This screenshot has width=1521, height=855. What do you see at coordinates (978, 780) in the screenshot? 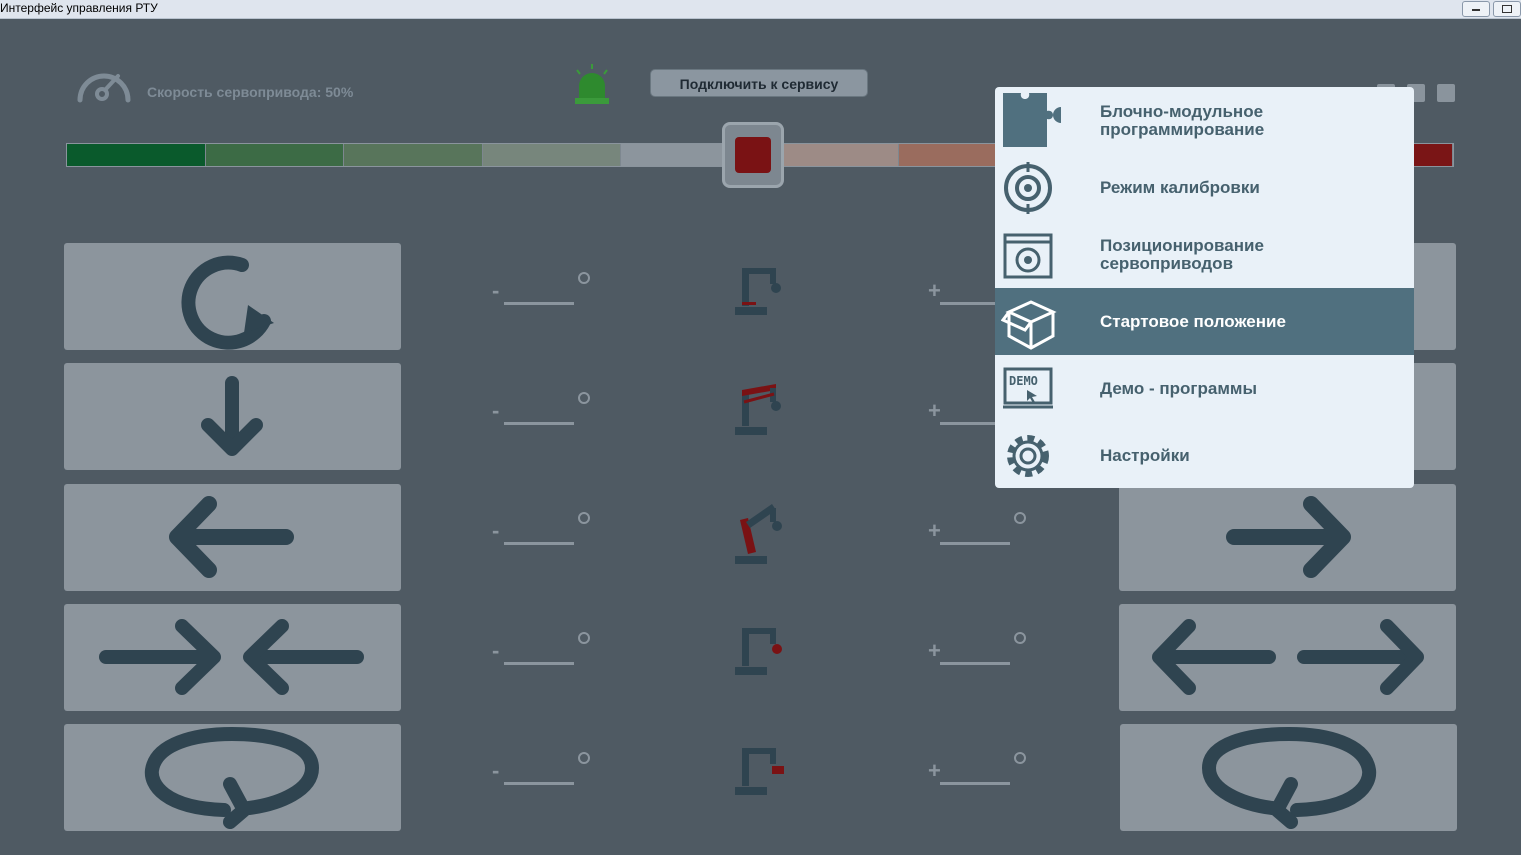
I see `plus-angle-input-5: +` at bounding box center [978, 780].